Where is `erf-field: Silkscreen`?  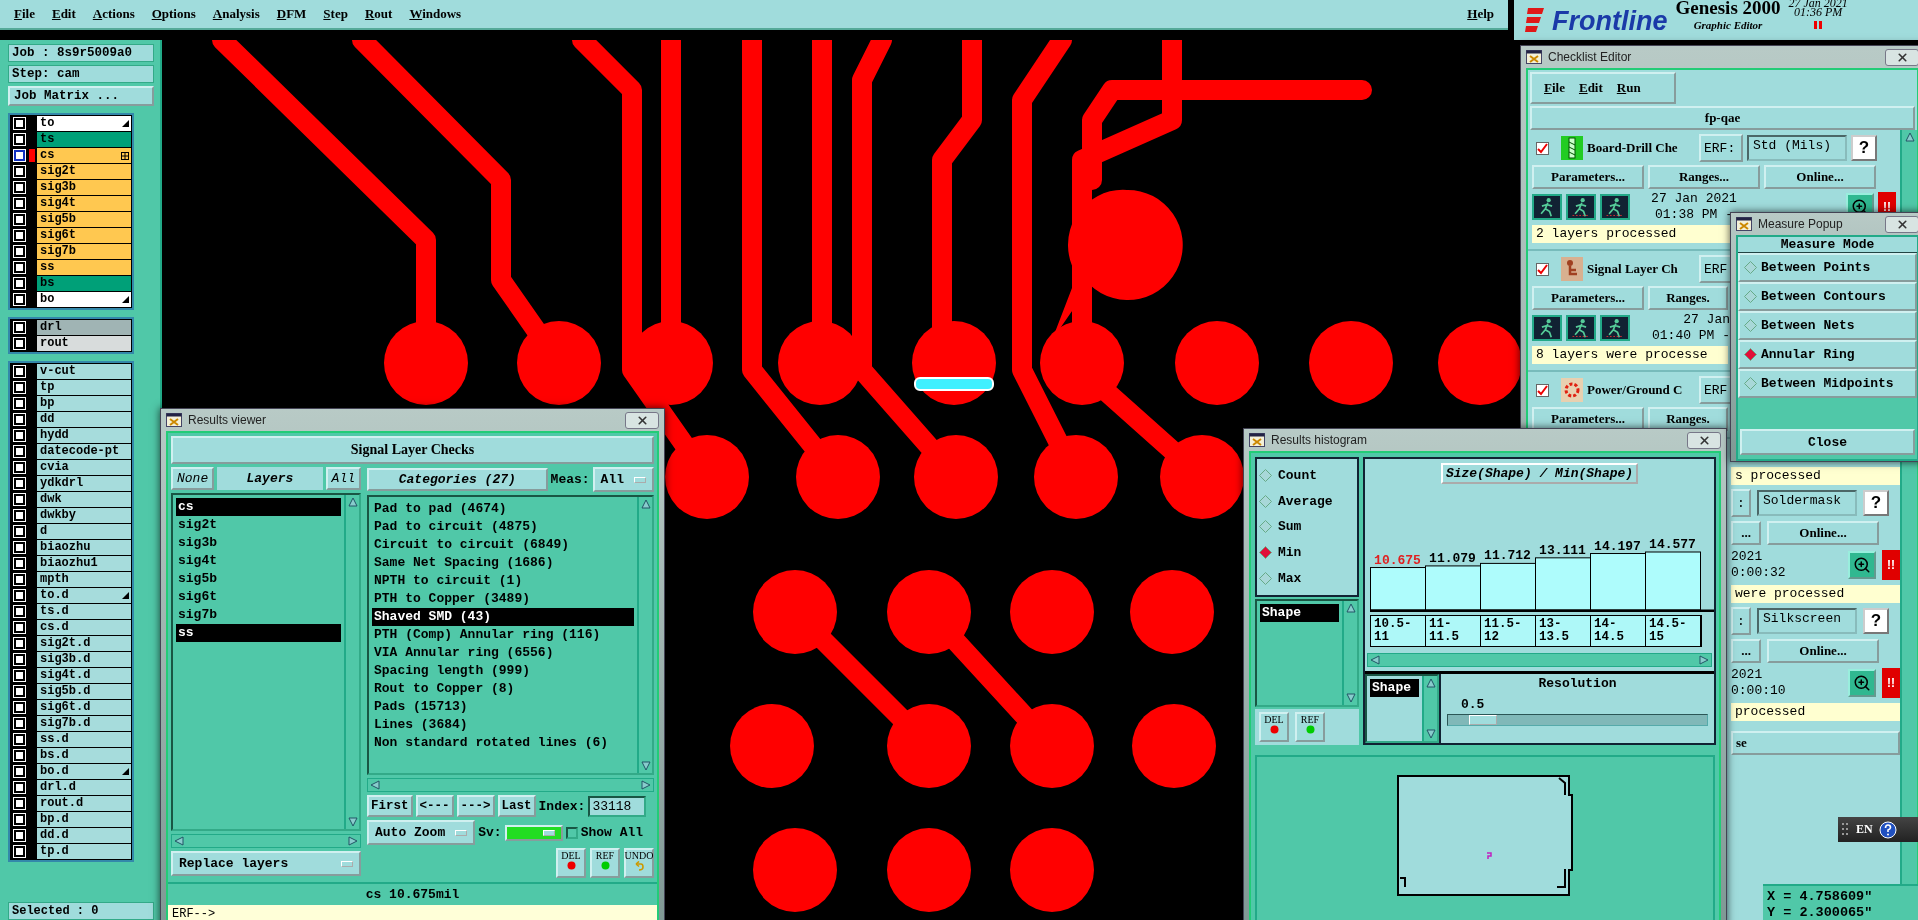 erf-field: Silkscreen is located at coordinates (1807, 621).